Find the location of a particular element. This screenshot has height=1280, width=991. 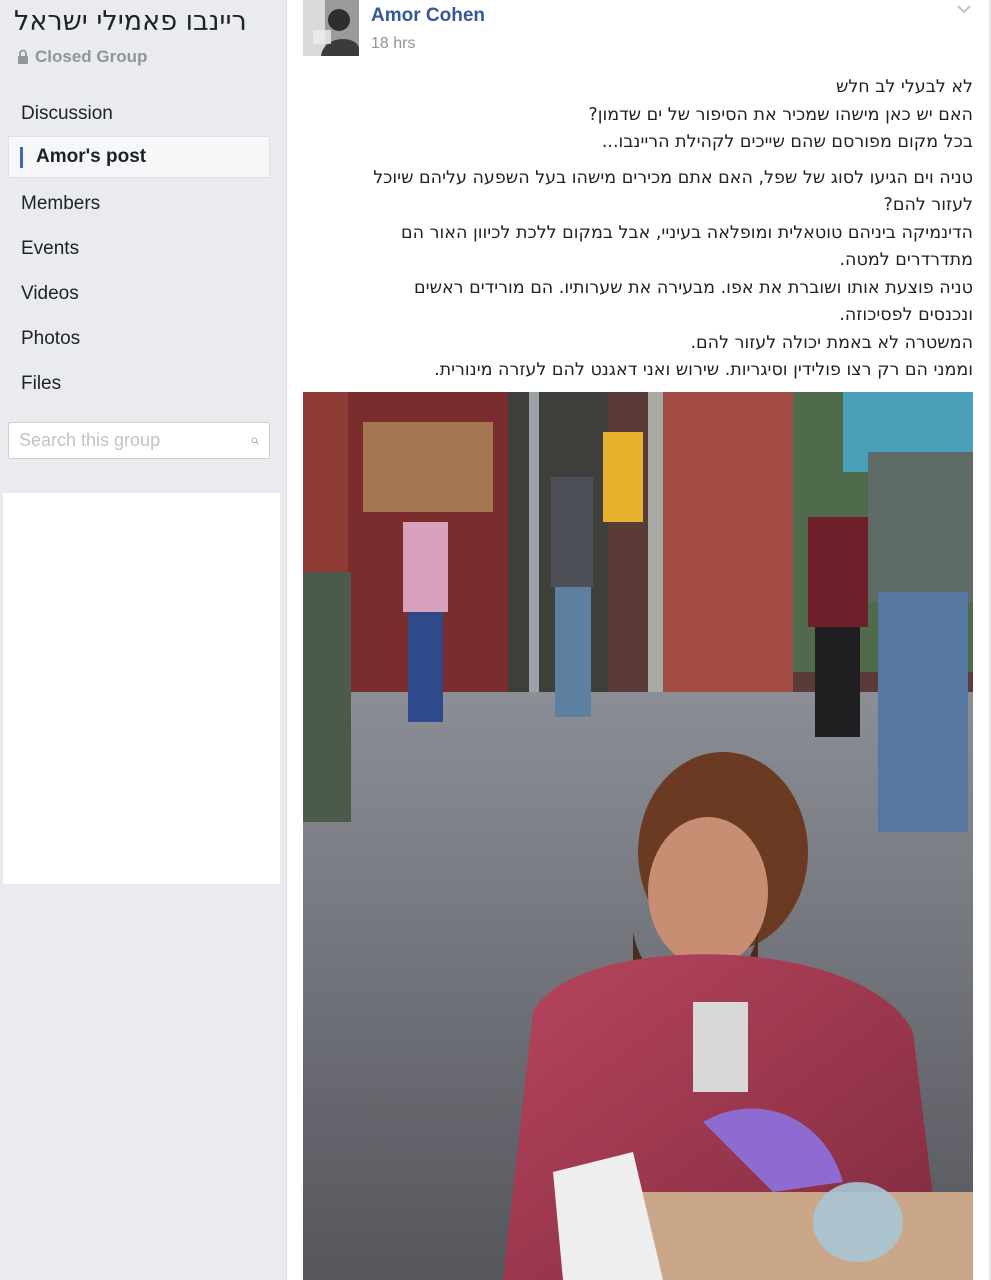

author-name: Amor Cohen is located at coordinates (428, 16).